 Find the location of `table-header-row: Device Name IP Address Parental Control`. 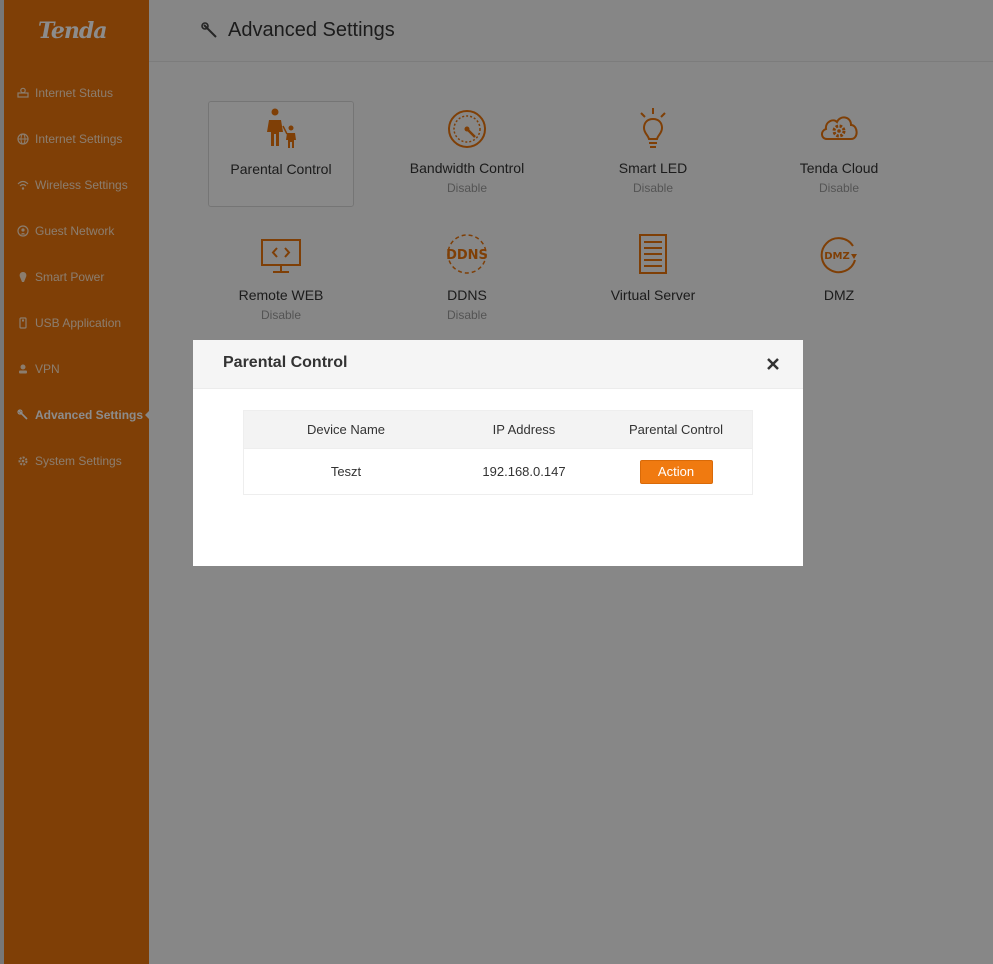

table-header-row: Device Name IP Address Parental Control is located at coordinates (498, 429).